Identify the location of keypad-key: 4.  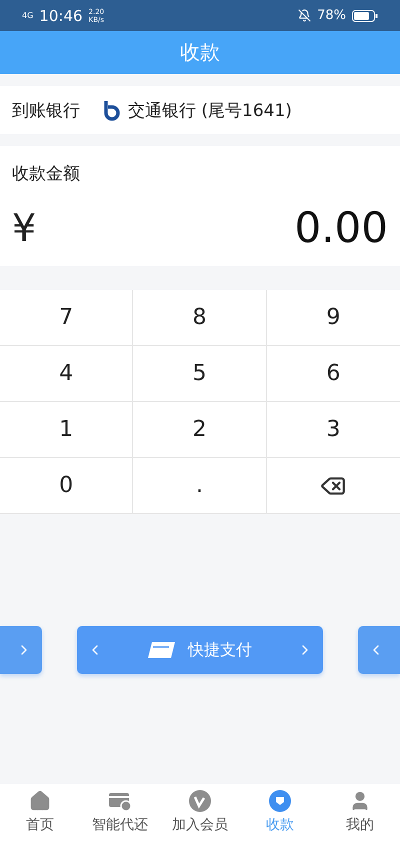
(67, 374).